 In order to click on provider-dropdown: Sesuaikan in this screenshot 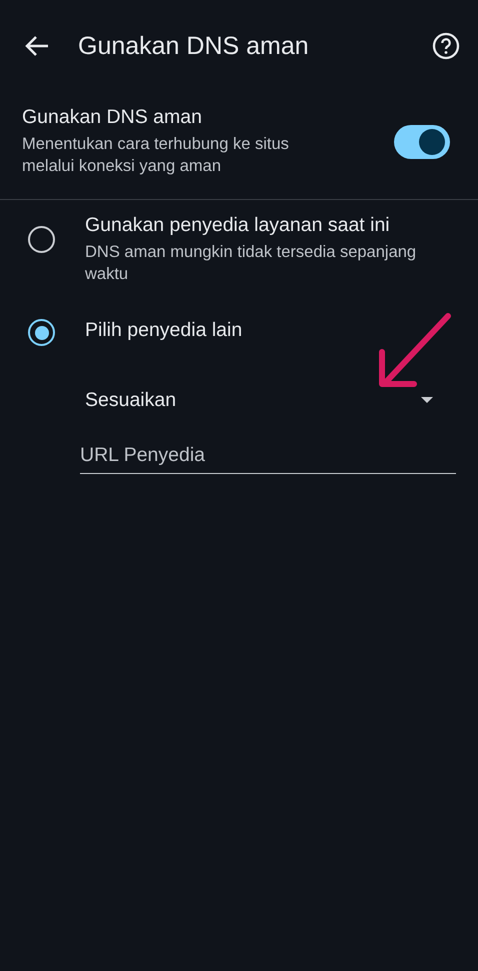, I will do `click(259, 400)`.